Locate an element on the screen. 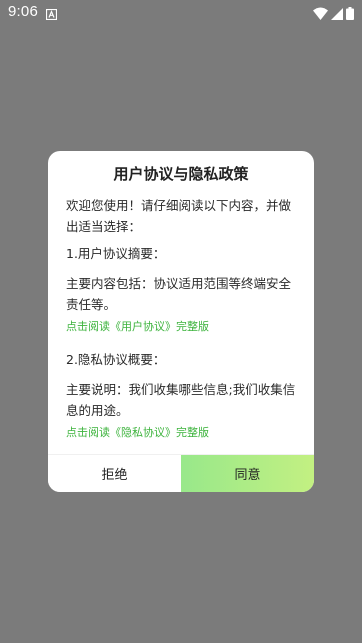 The width and height of the screenshot is (362, 643). status-icons is located at coordinates (333, 14).